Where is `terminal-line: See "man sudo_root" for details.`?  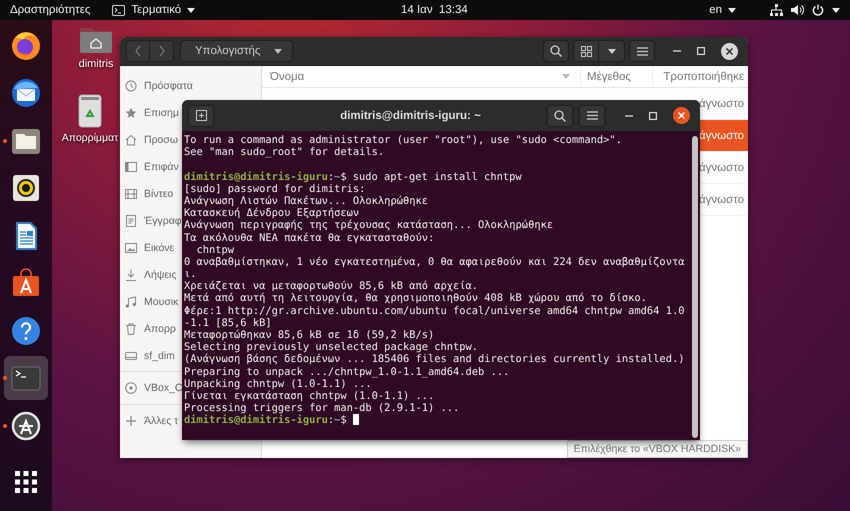 terminal-line: See "man sudo_root" for details. is located at coordinates (285, 152).